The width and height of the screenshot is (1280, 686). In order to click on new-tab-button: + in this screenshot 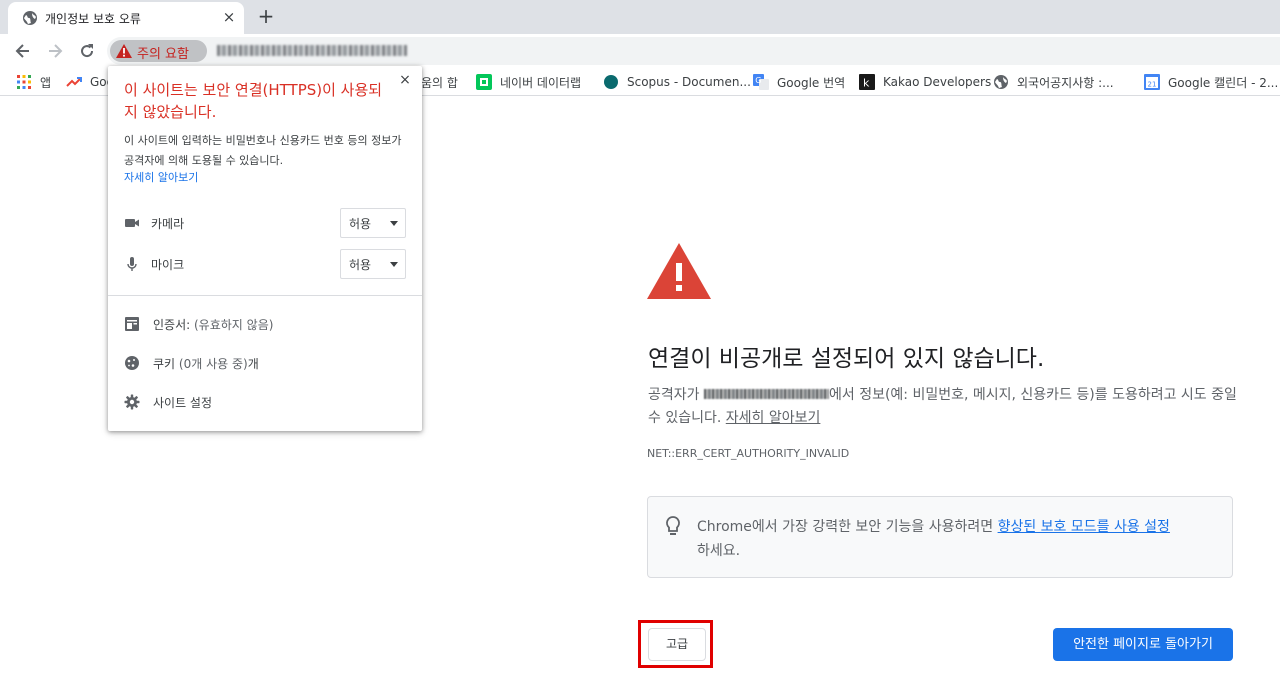, I will do `click(266, 16)`.